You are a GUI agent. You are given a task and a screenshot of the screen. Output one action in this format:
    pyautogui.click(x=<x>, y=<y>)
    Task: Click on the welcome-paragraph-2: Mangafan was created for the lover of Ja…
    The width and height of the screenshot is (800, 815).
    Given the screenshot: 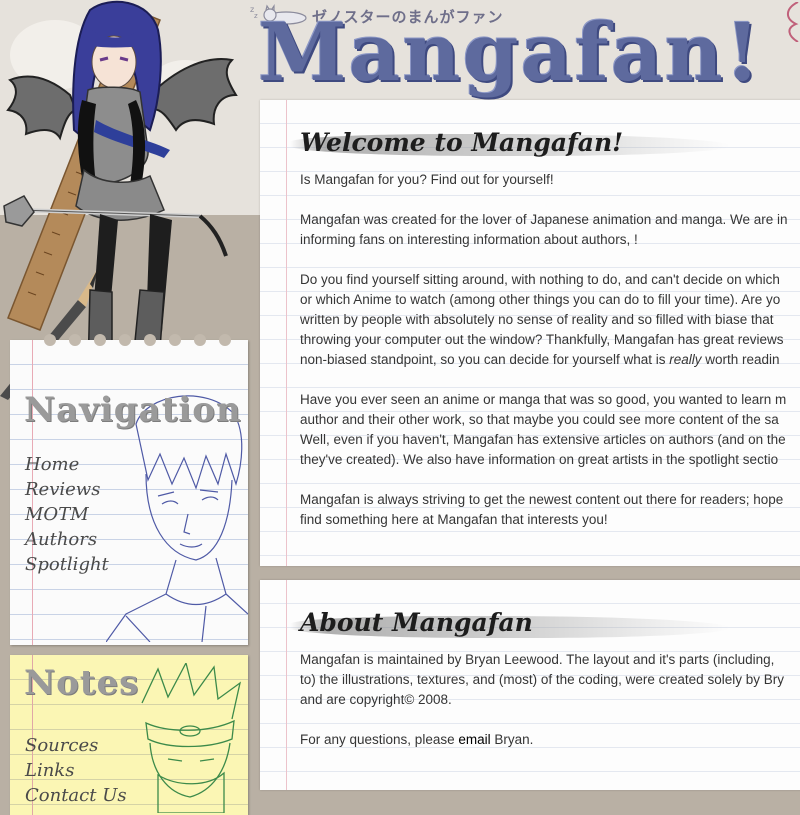 What is the action you would take?
    pyautogui.click(x=544, y=229)
    